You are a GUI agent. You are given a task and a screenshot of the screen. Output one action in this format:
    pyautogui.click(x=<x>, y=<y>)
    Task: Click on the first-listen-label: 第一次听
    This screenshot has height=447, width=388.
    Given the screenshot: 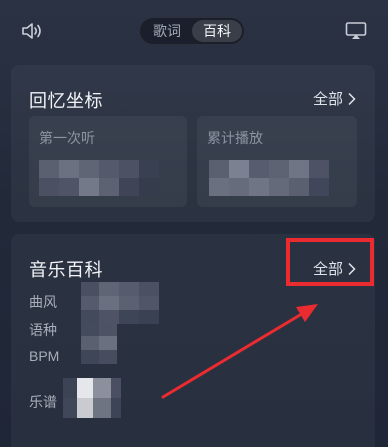 What is the action you would take?
    pyautogui.click(x=67, y=138)
    